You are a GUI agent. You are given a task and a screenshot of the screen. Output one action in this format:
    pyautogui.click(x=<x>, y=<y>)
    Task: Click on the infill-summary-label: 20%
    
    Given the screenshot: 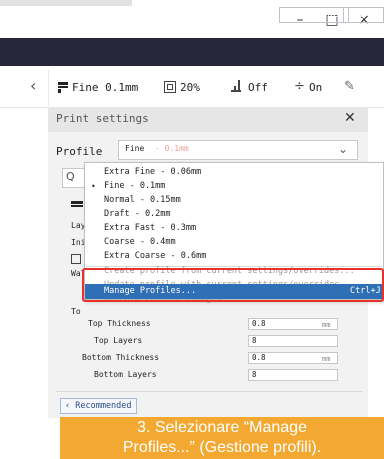 What is the action you would take?
    pyautogui.click(x=190, y=88)
    